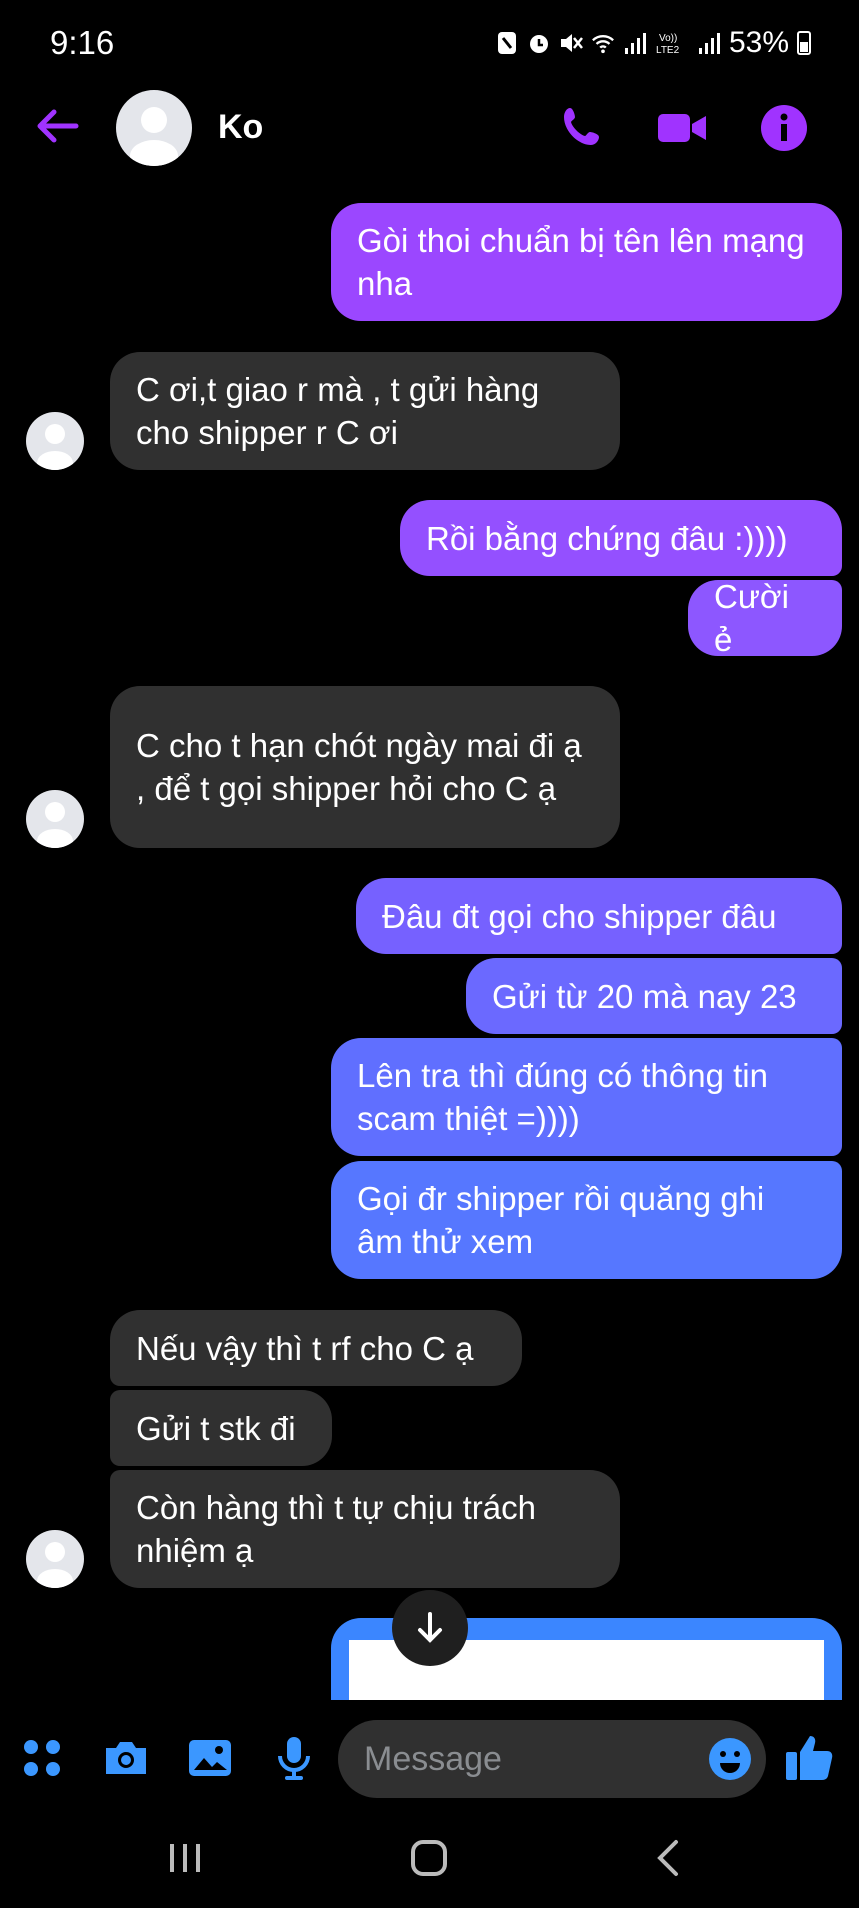 This screenshot has width=859, height=1908. What do you see at coordinates (635, 43) in the screenshot?
I see `signal-icon` at bounding box center [635, 43].